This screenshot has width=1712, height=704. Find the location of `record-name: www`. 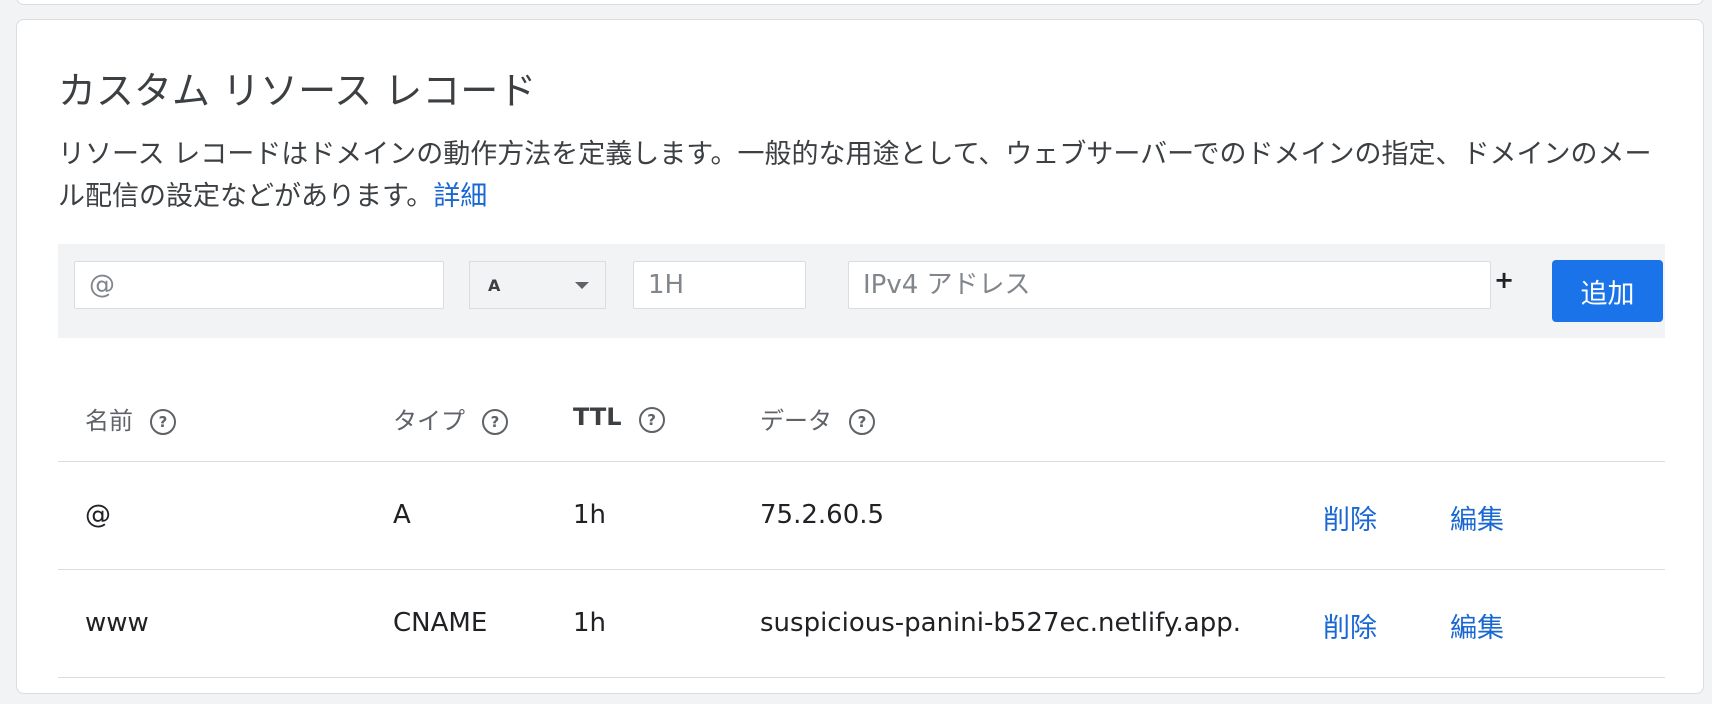

record-name: www is located at coordinates (117, 623).